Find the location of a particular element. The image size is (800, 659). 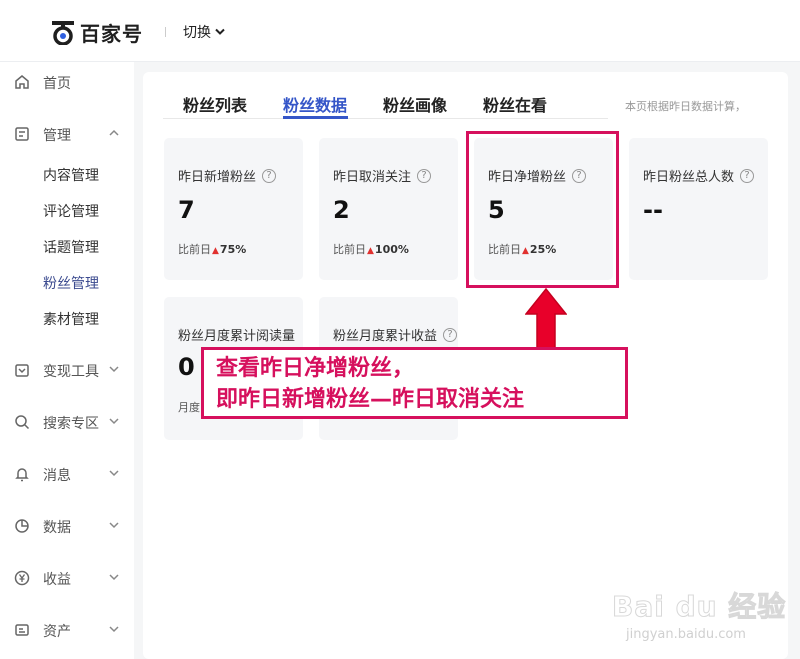

card-compare: 比前日▲100% is located at coordinates (371, 249).